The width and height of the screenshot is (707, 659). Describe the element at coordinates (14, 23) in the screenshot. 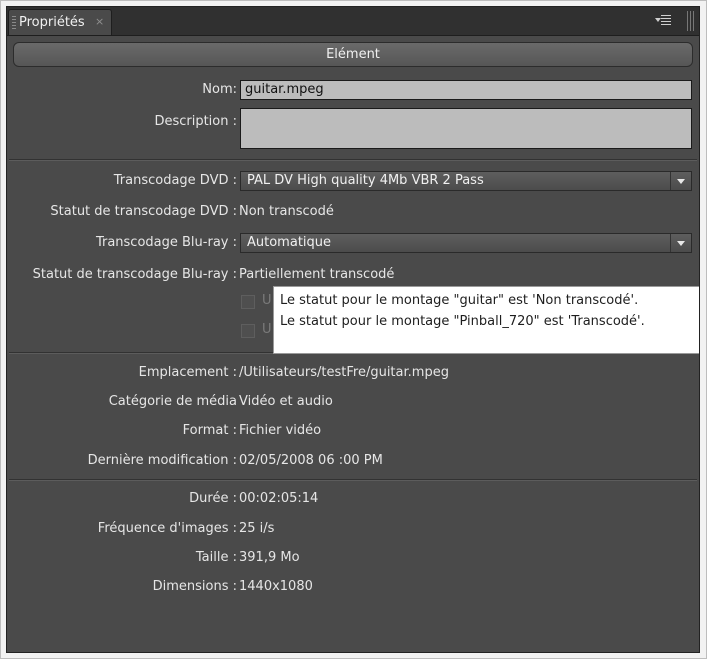

I see `tab-grip-icon` at that location.